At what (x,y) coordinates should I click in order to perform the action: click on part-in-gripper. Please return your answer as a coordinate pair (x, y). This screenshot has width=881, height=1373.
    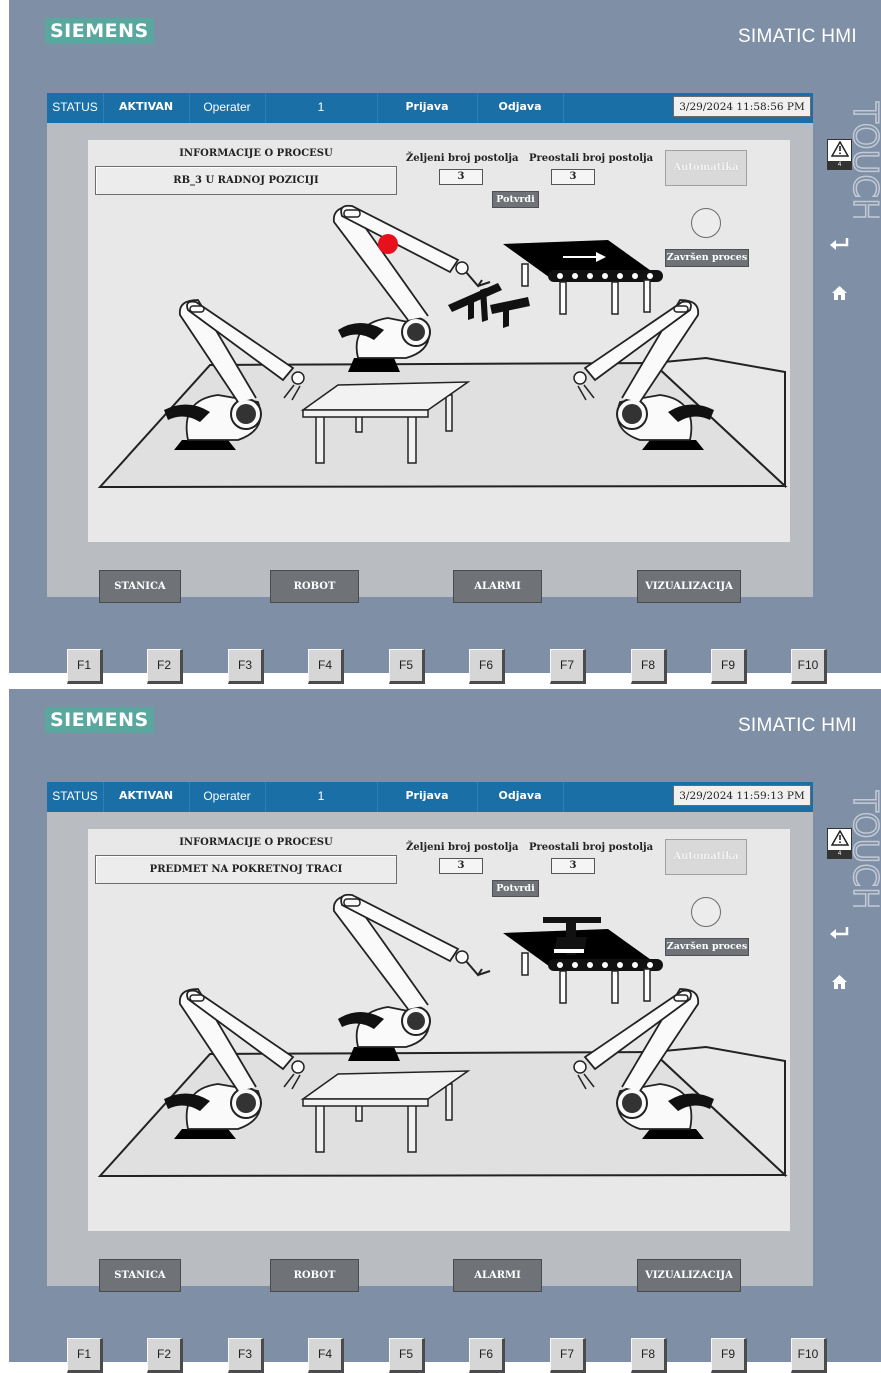
    Looking at the image, I should click on (489, 305).